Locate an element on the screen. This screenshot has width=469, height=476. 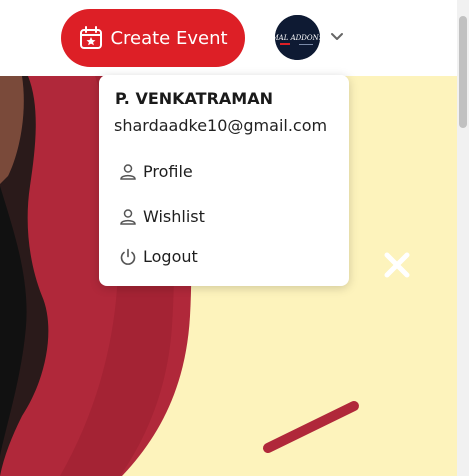
avatar-logo: MAL ADDONS is located at coordinates (297, 37).